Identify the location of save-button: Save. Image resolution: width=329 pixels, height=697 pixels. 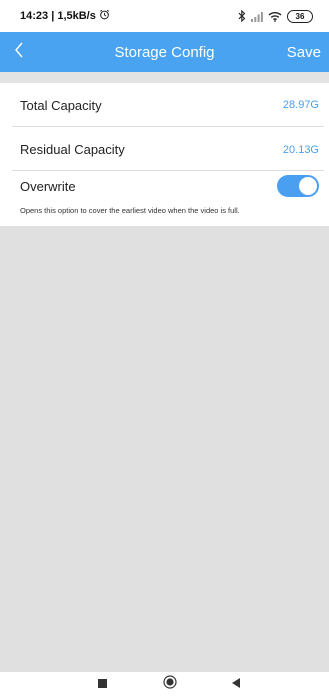
(304, 52).